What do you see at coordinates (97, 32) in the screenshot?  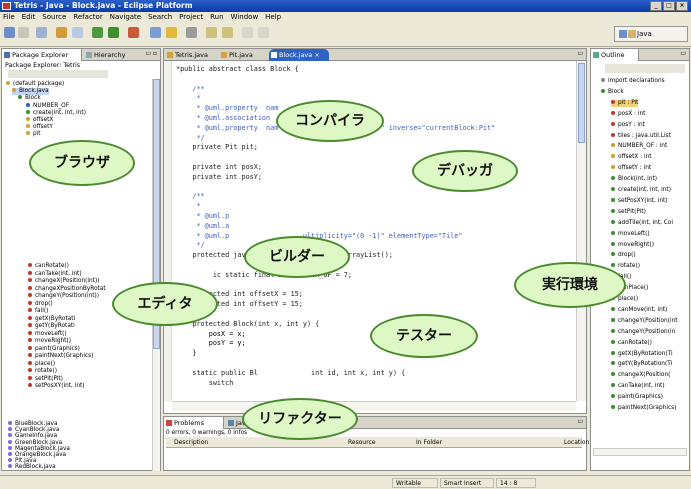 I see `debug-icon` at bounding box center [97, 32].